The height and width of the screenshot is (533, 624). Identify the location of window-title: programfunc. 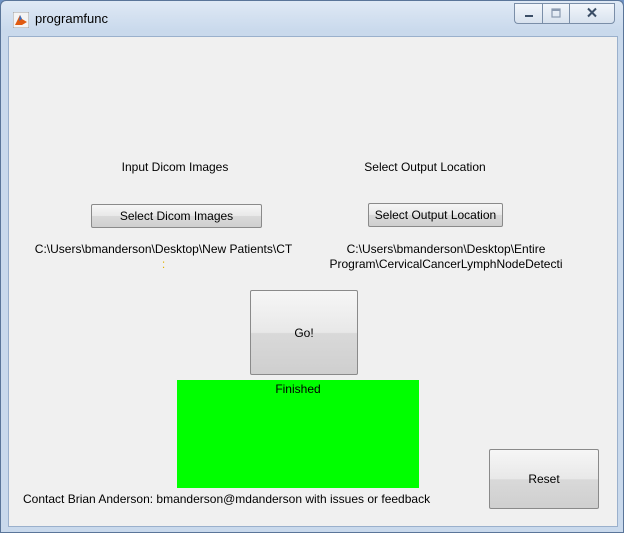
(71, 18).